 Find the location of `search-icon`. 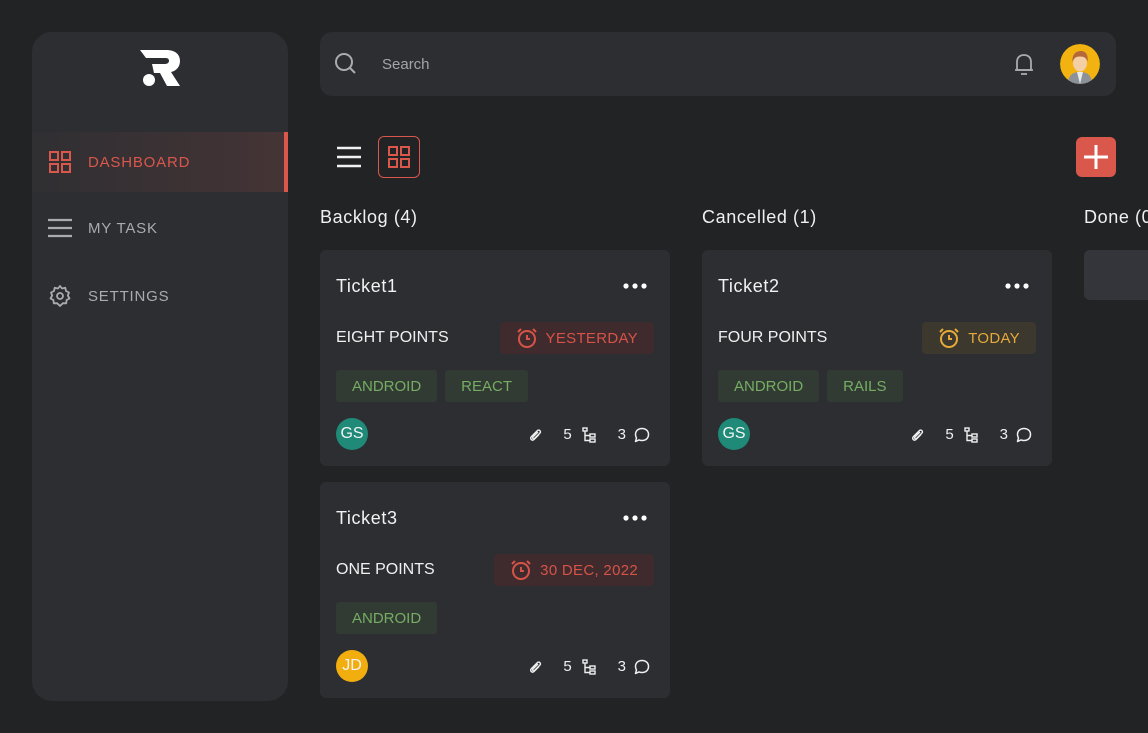

search-icon is located at coordinates (345, 63).